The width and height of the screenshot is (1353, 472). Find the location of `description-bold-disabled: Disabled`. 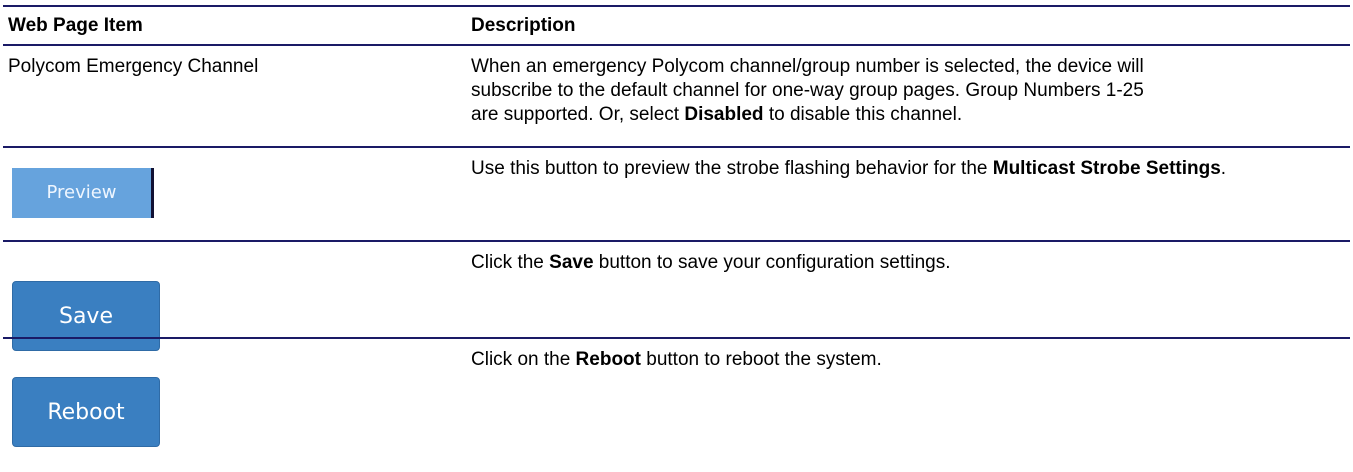

description-bold-disabled: Disabled is located at coordinates (724, 114).